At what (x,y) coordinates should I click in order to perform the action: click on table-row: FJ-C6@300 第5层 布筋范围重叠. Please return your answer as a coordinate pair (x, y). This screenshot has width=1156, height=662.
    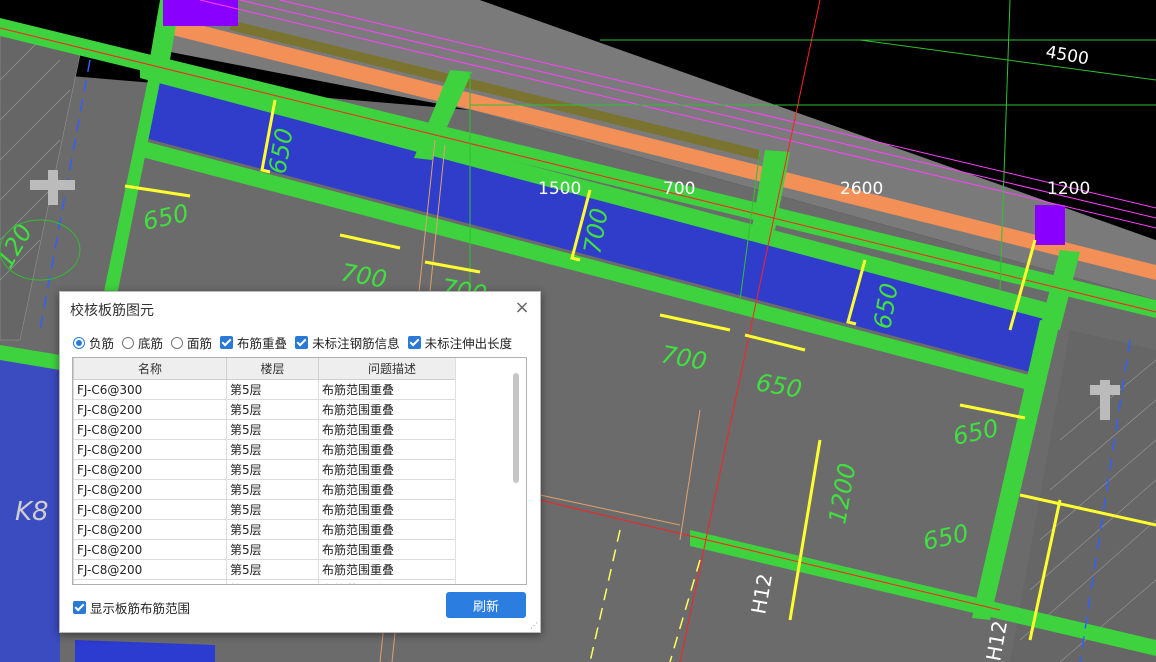
    Looking at the image, I should click on (269, 389).